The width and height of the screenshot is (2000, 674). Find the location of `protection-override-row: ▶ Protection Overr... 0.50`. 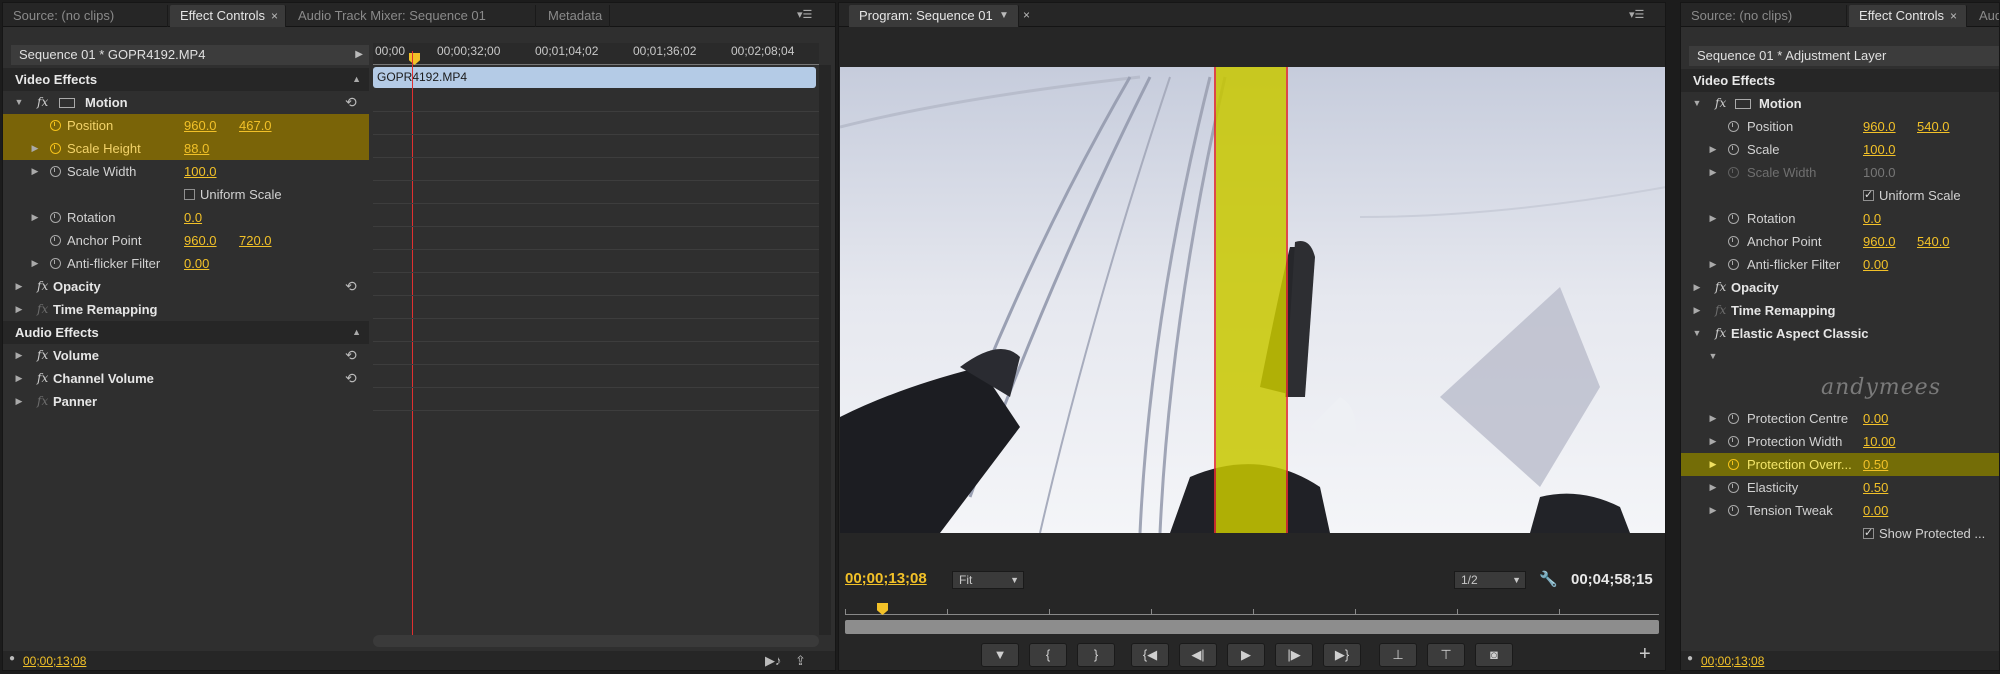

protection-override-row: ▶ Protection Overr... 0.50 is located at coordinates (1840, 464).